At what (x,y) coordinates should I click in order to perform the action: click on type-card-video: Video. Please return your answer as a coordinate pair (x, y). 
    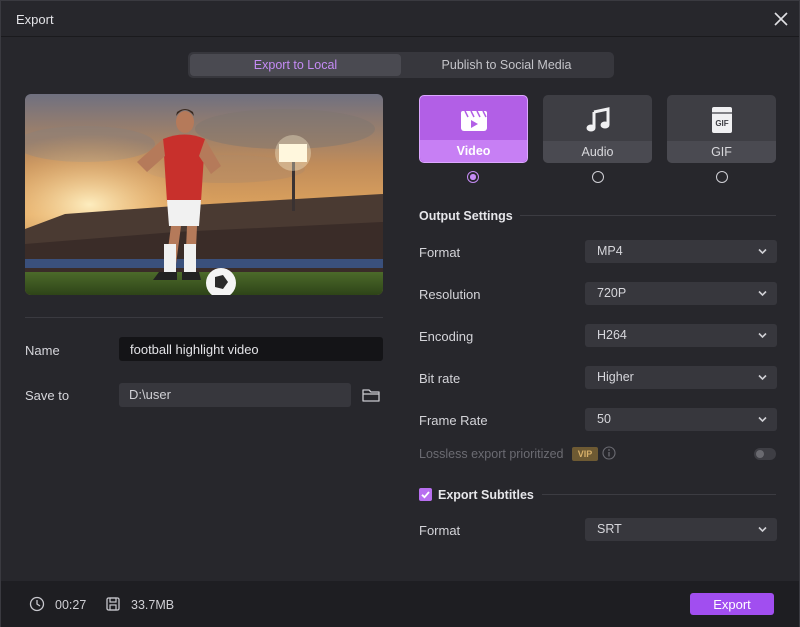
    Looking at the image, I should click on (473, 129).